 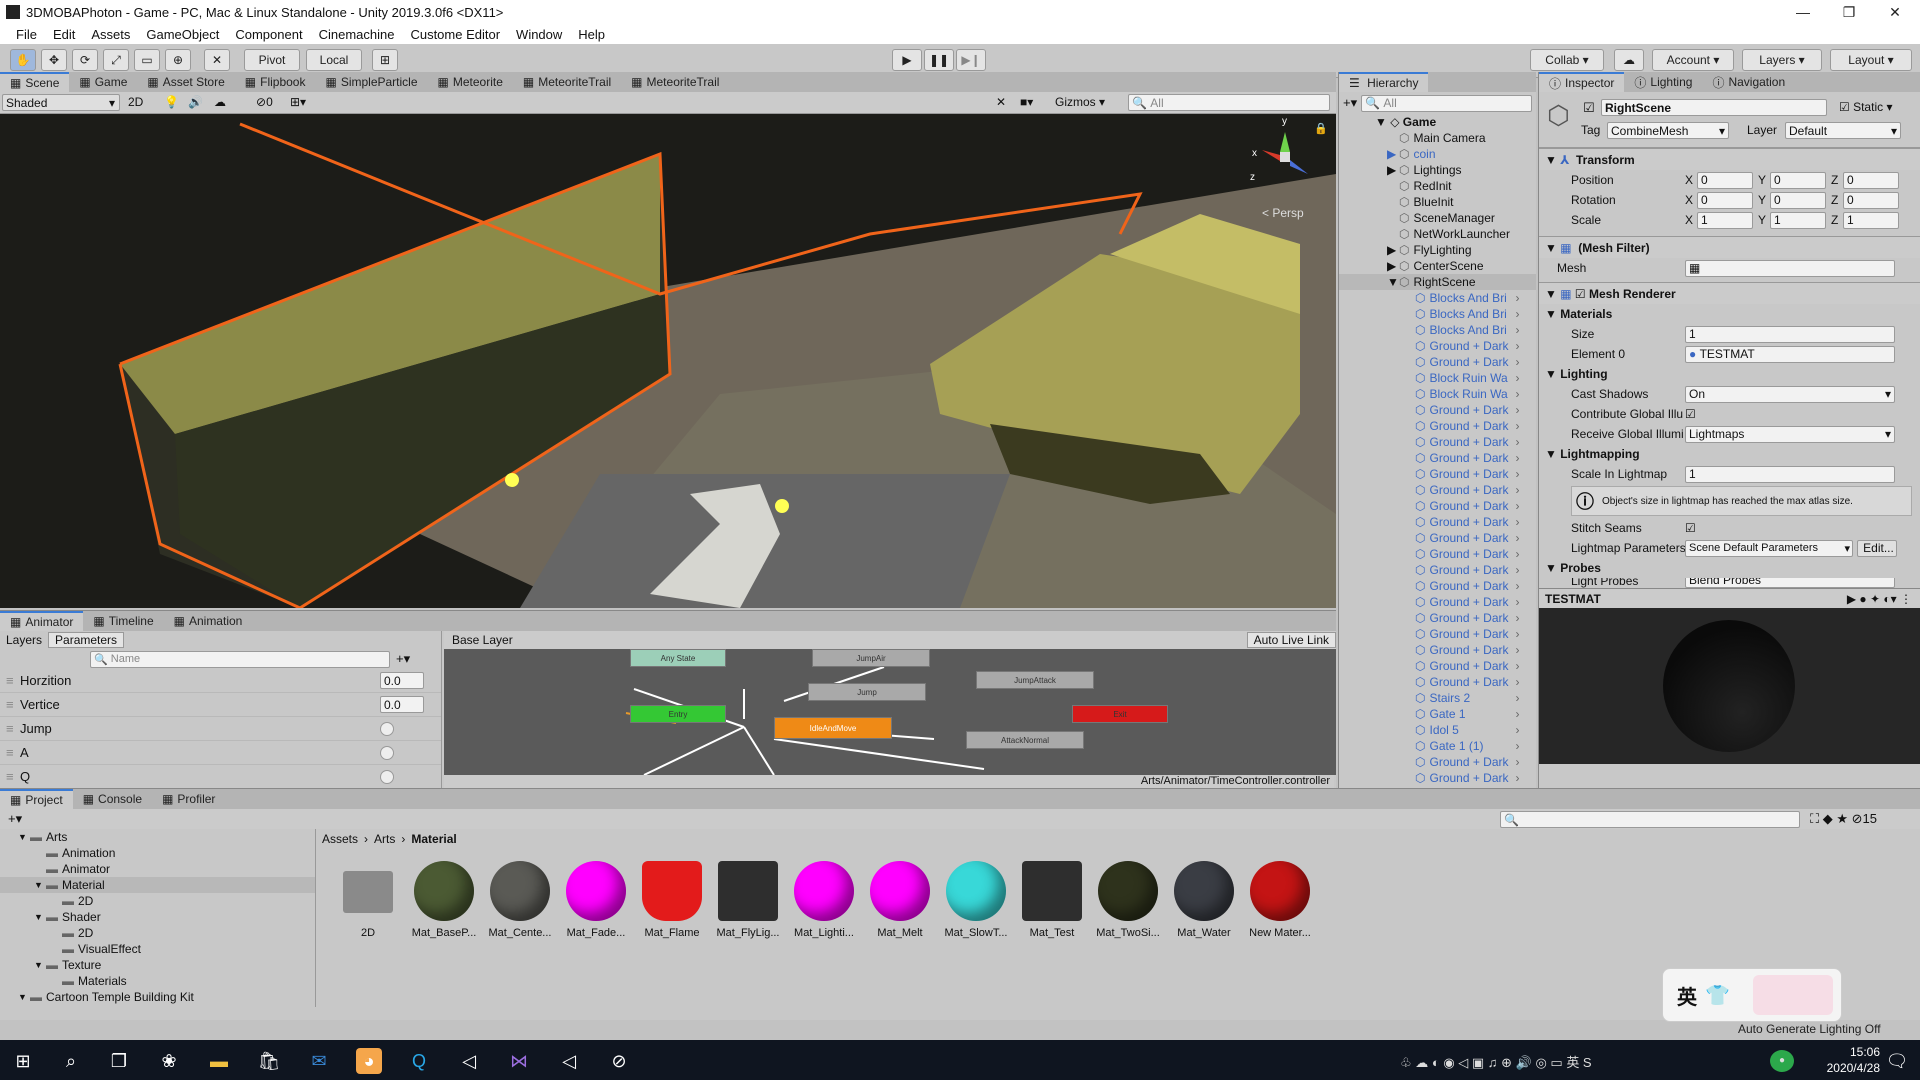 I want to click on folder-item: ▬ Animator, so click(x=157, y=869).